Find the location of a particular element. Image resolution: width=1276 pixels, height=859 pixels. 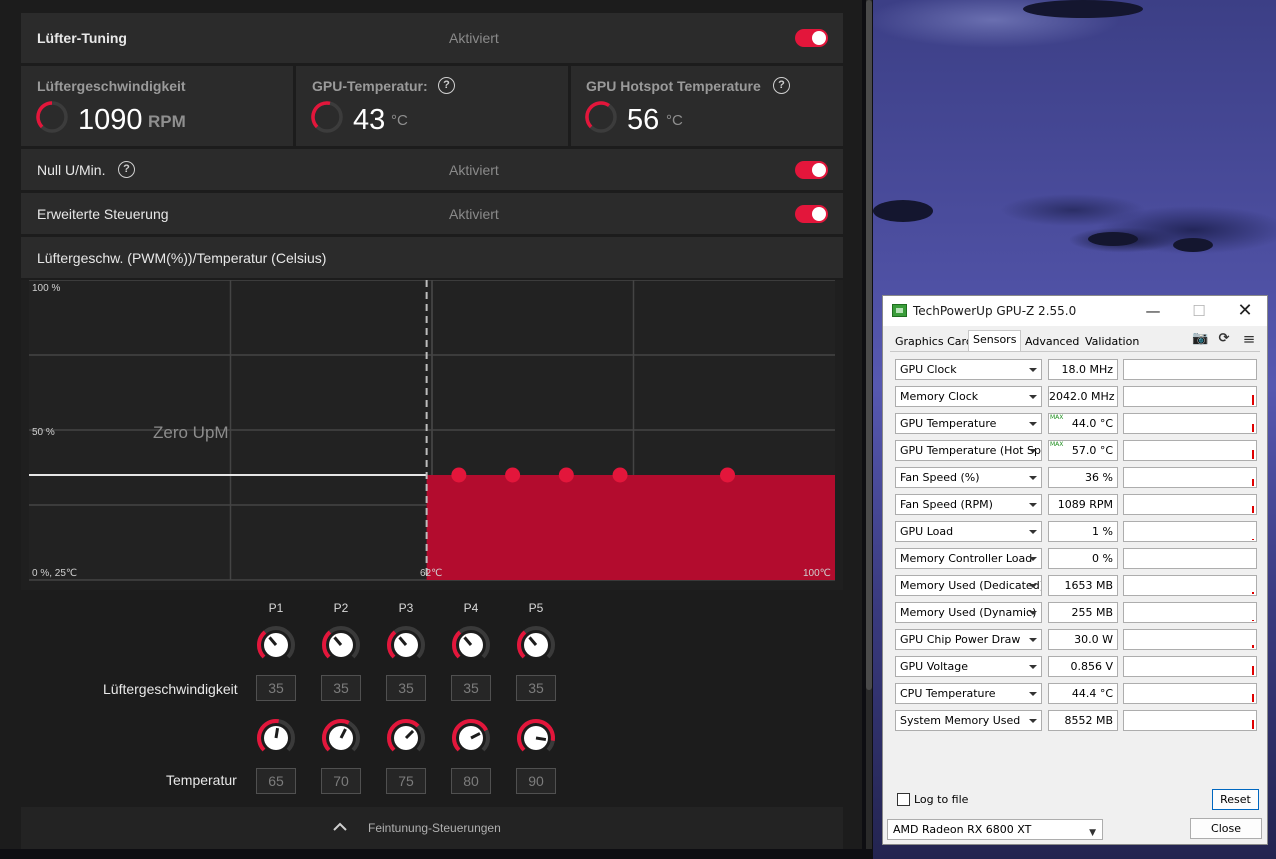

sensor-name-dropdown: Fan Speed (RPM) is located at coordinates (968, 504).